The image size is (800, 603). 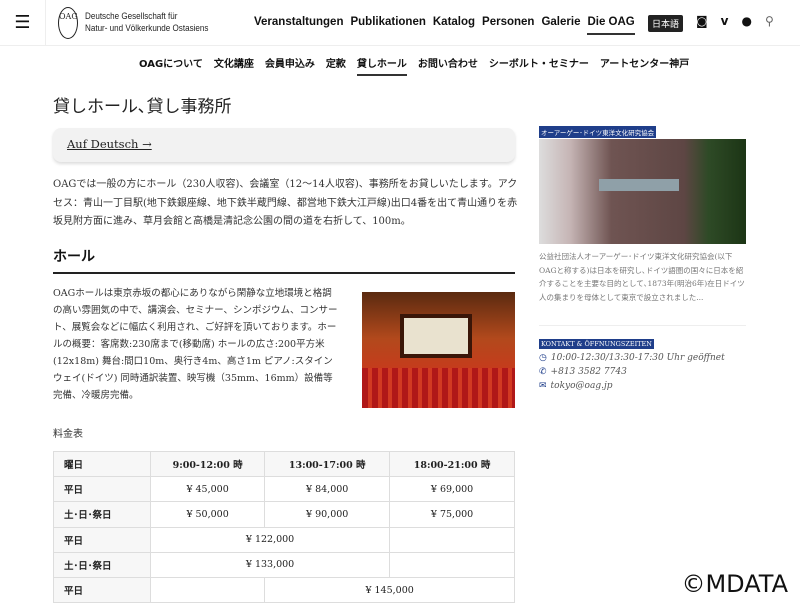 I want to click on instagram-icon: ◙, so click(x=702, y=21).